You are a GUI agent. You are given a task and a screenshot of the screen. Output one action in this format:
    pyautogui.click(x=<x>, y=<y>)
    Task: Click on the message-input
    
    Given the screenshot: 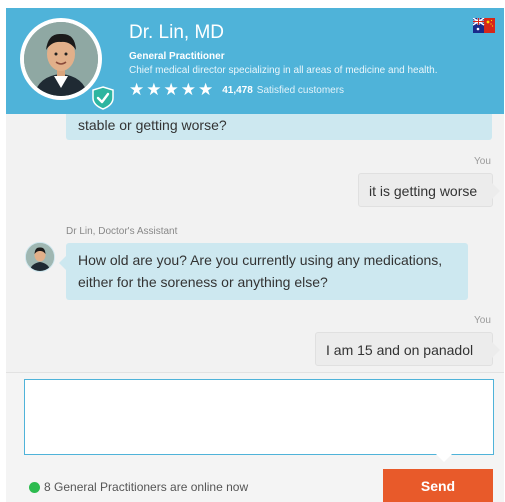 What is the action you would take?
    pyautogui.click(x=259, y=417)
    